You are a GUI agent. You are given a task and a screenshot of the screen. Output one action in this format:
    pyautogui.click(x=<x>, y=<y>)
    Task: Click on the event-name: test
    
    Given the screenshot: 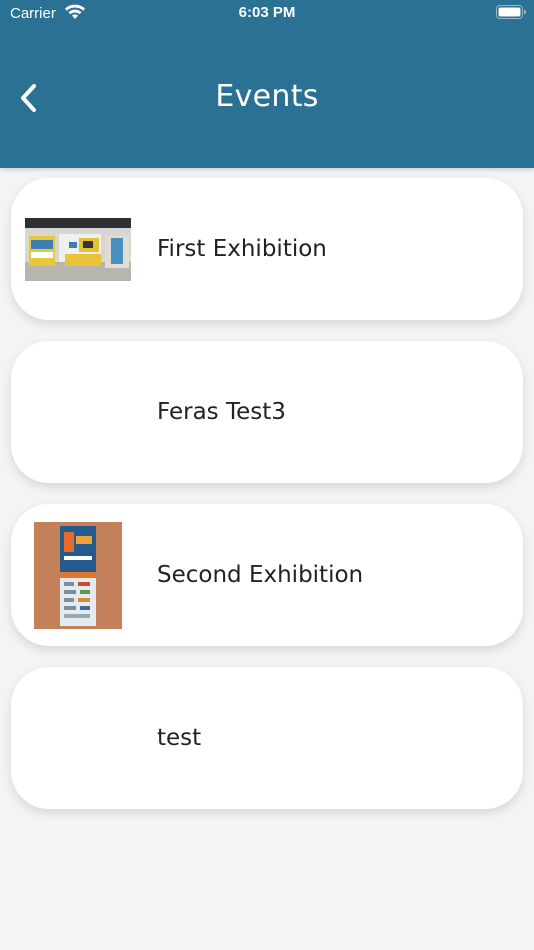 What is the action you would take?
    pyautogui.click(x=179, y=738)
    